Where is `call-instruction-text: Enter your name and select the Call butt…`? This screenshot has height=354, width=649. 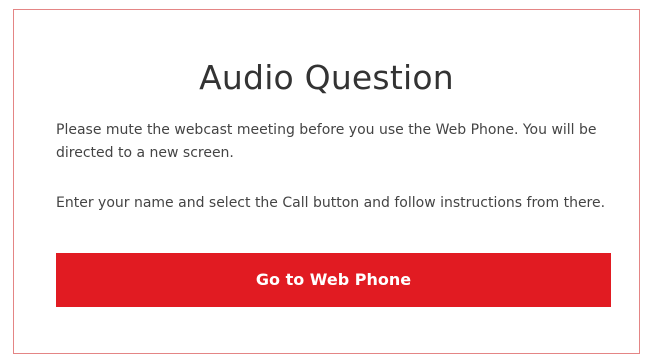 call-instruction-text: Enter your name and select the Call butt… is located at coordinates (331, 203).